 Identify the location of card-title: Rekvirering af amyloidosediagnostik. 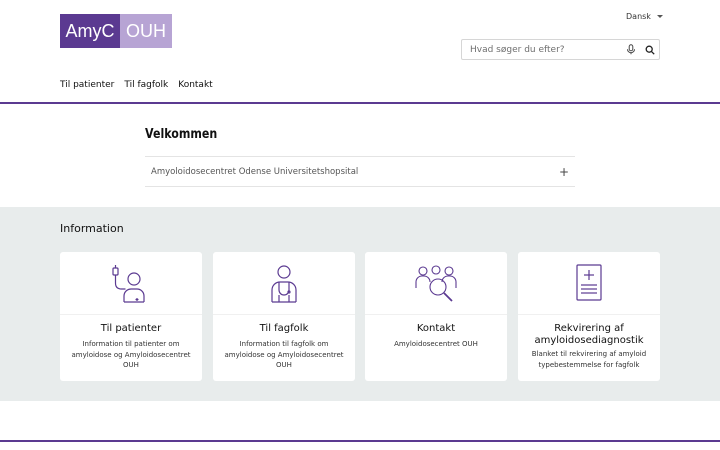
(589, 334).